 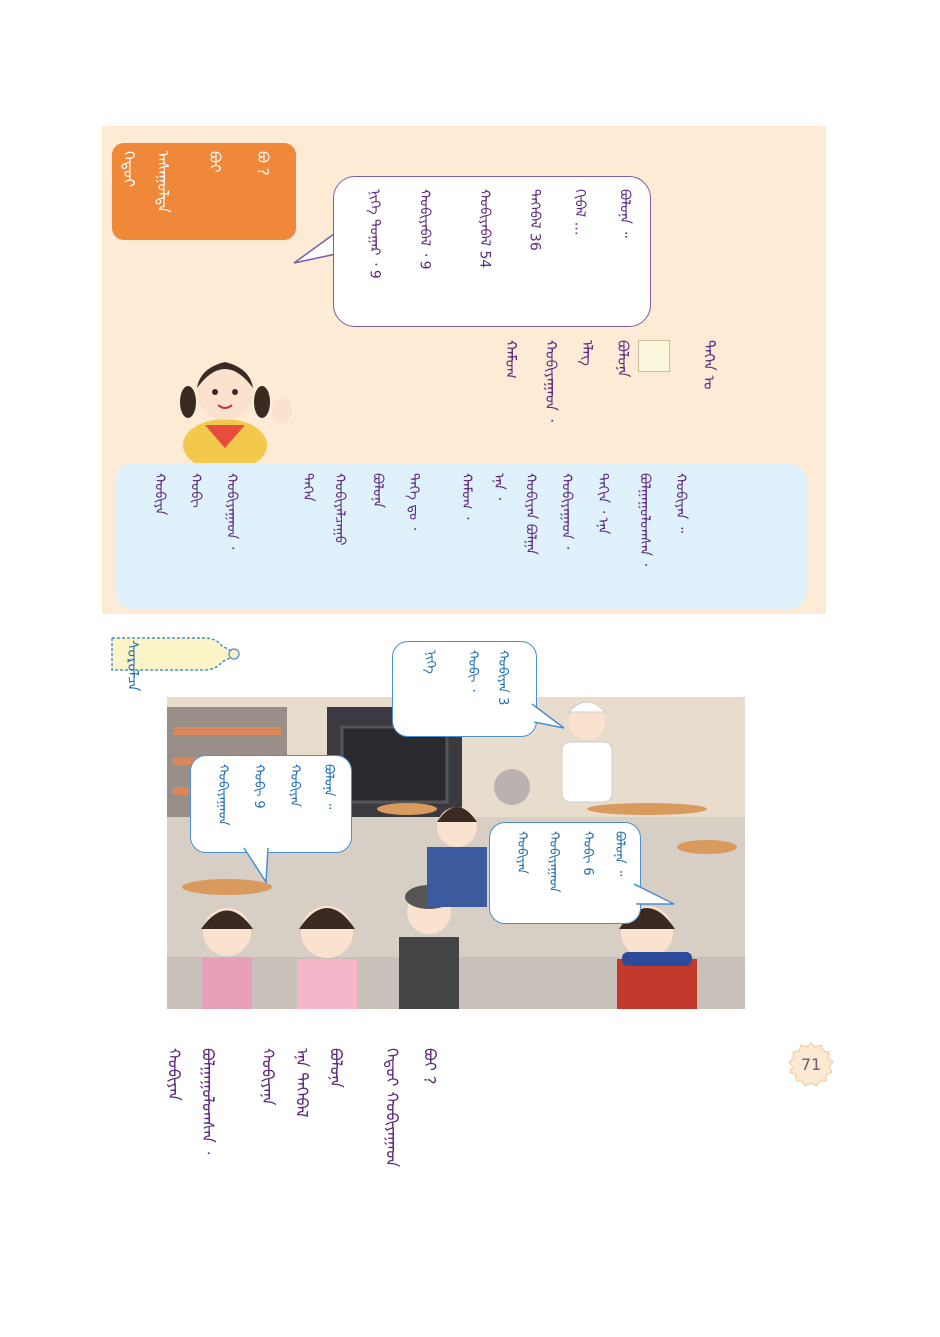 What do you see at coordinates (231, 511) in the screenshot?
I see `info-line-12: ᠬᠤᠪᠢᠶᠠᠭᠠᠳ ᠂` at bounding box center [231, 511].